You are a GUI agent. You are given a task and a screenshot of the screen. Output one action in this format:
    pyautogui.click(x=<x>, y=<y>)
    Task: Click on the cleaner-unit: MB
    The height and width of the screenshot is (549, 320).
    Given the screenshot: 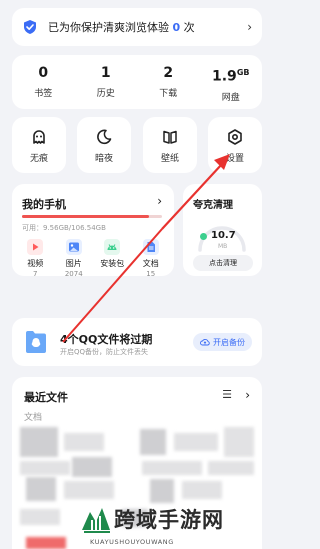 What is the action you would take?
    pyautogui.click(x=223, y=246)
    